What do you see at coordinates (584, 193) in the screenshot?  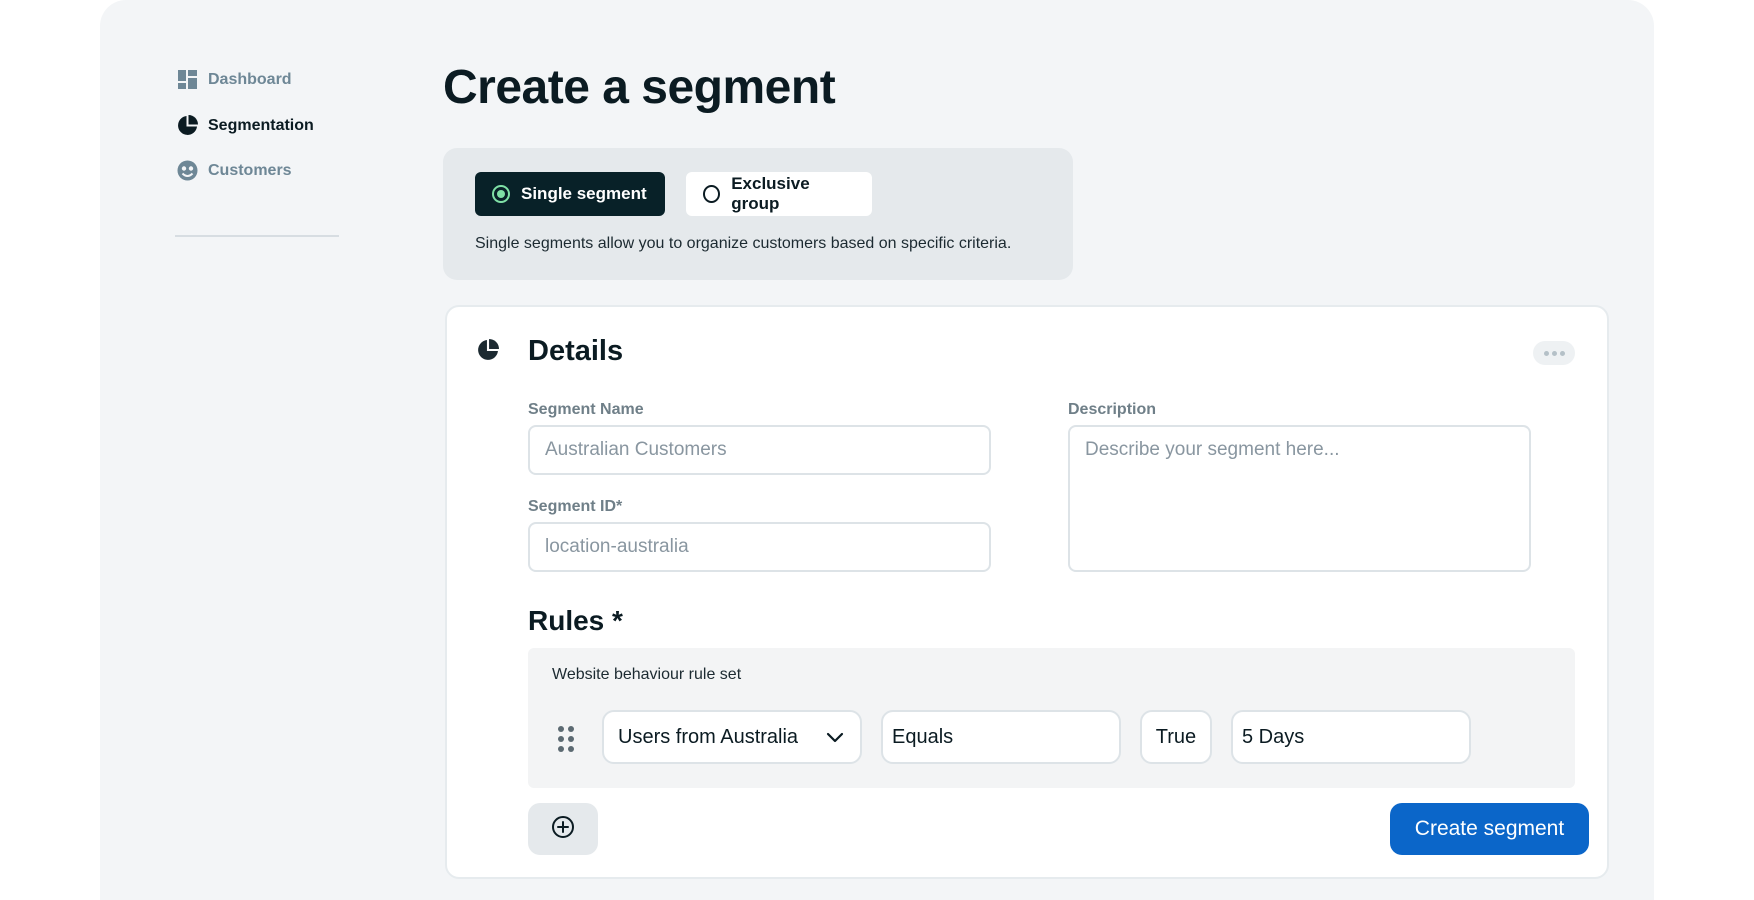 I see `option-label: Single segment` at bounding box center [584, 193].